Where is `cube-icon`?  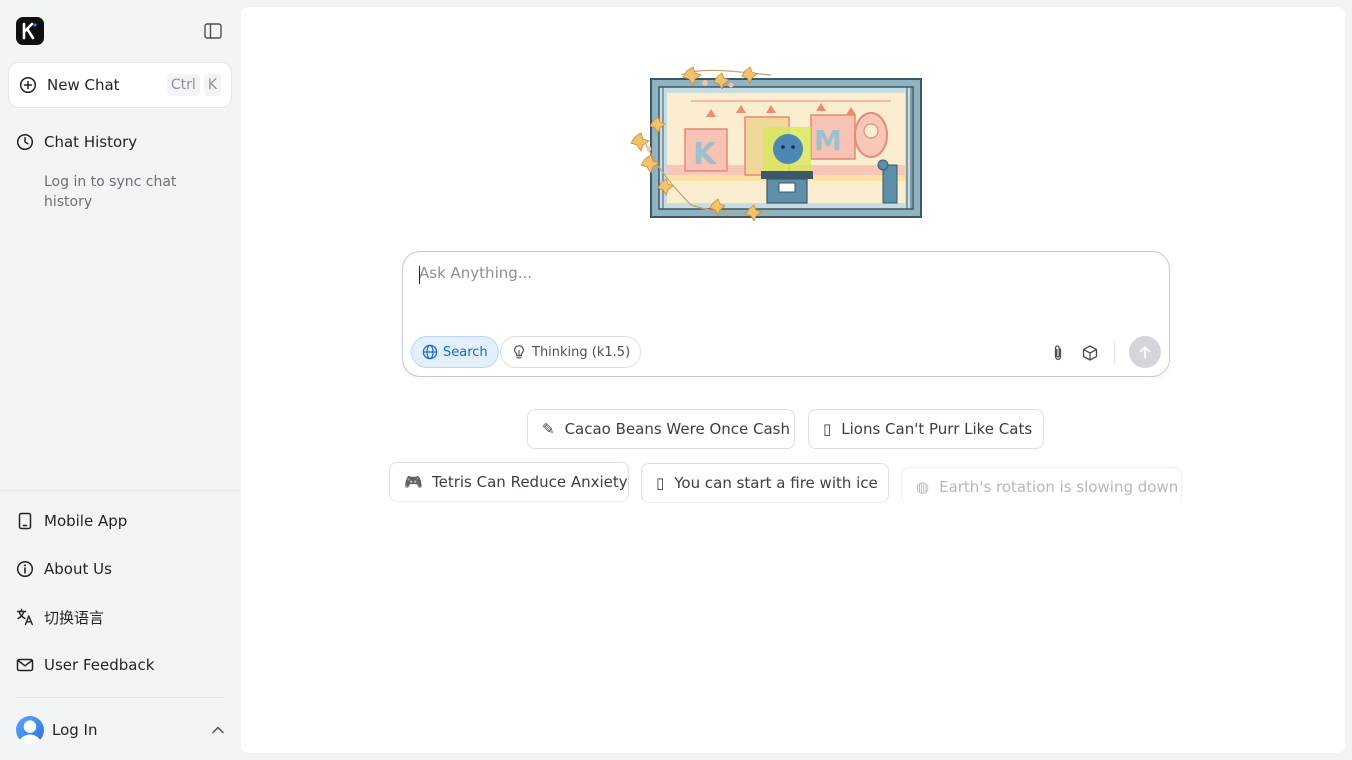
cube-icon is located at coordinates (1090, 353).